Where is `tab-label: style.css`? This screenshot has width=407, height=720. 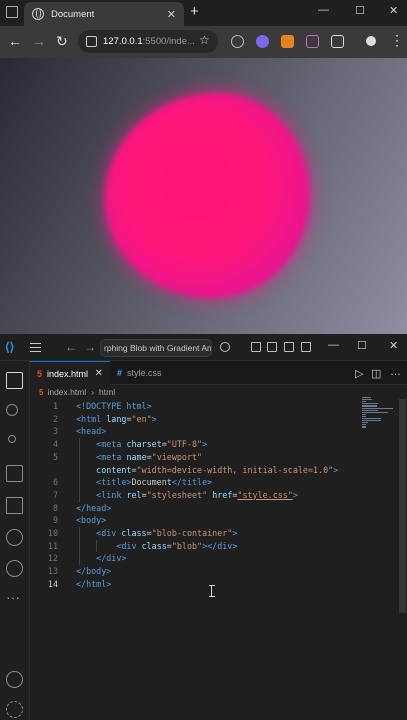
tab-label: style.css is located at coordinates (144, 373).